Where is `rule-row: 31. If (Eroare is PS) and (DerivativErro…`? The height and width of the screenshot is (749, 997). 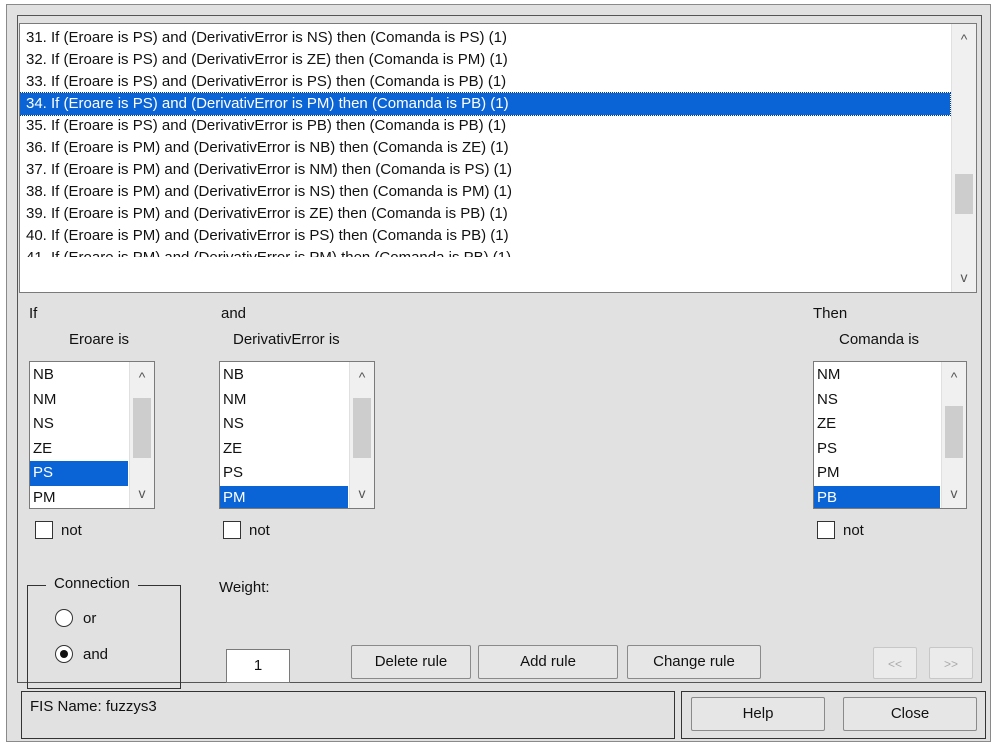
rule-row: 31. If (Eroare is PS) and (DerivativErro… is located at coordinates (485, 38).